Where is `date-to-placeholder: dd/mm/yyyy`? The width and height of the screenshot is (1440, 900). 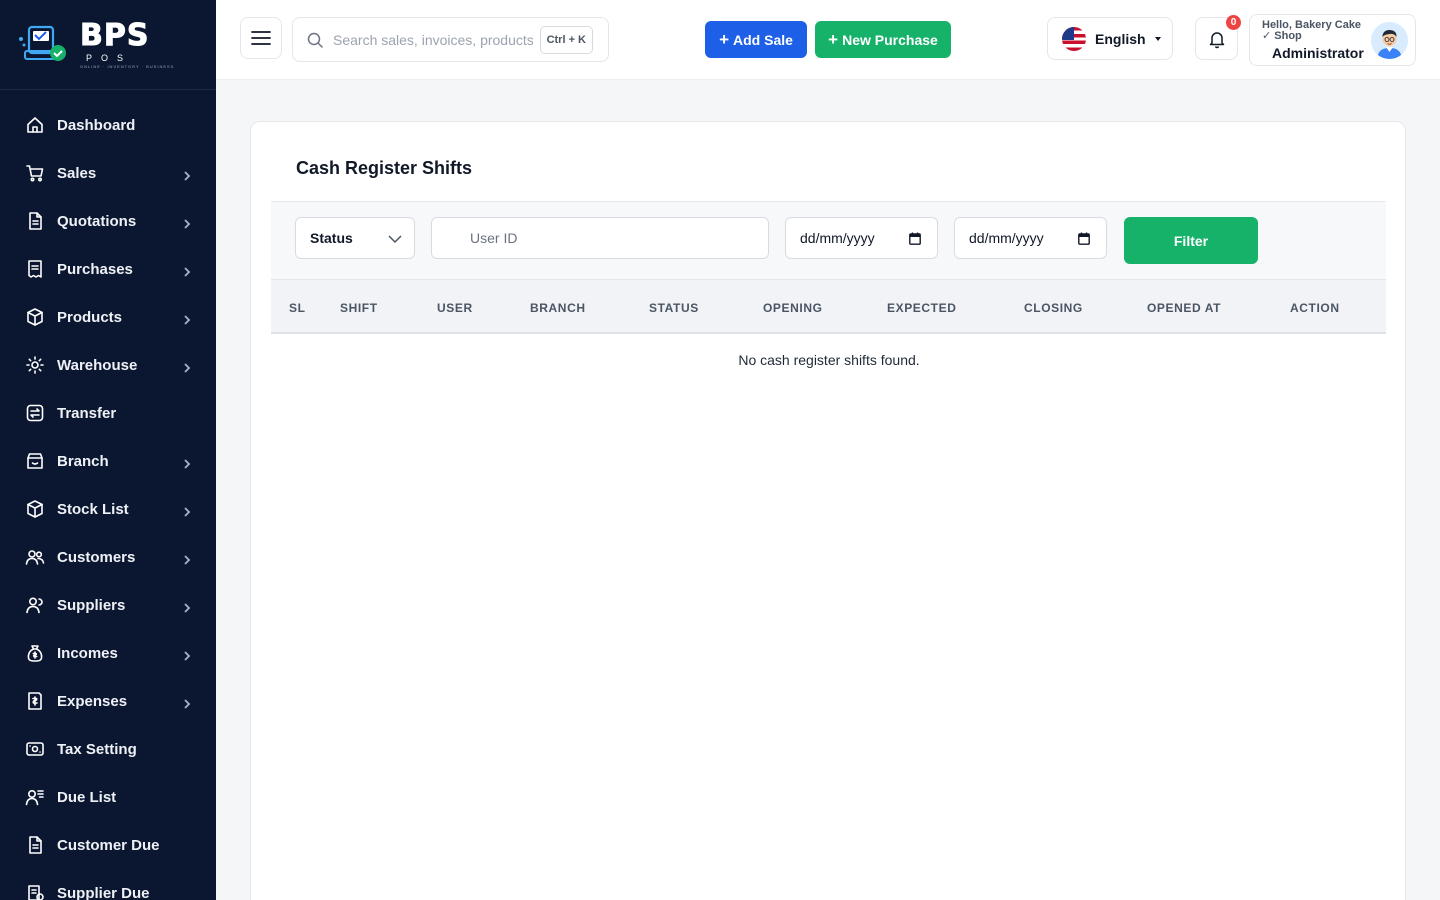
date-to-placeholder: dd/mm/yyyy is located at coordinates (1006, 238).